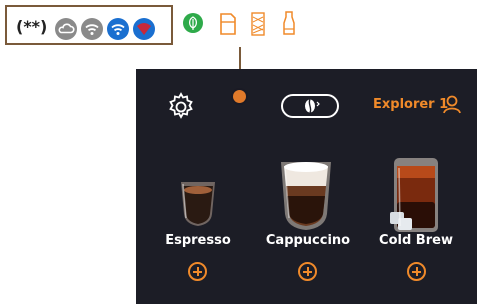 This screenshot has height=304, width=477. What do you see at coordinates (410, 104) in the screenshot?
I see `profile-name: Explorer 1` at bounding box center [410, 104].